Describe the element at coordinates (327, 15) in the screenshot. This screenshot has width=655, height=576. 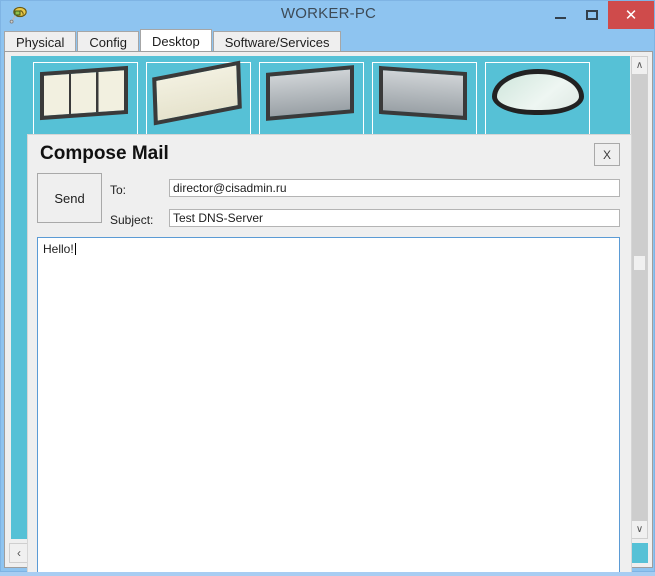
I see `window-titlebar: WORKER-PC ✕` at that location.